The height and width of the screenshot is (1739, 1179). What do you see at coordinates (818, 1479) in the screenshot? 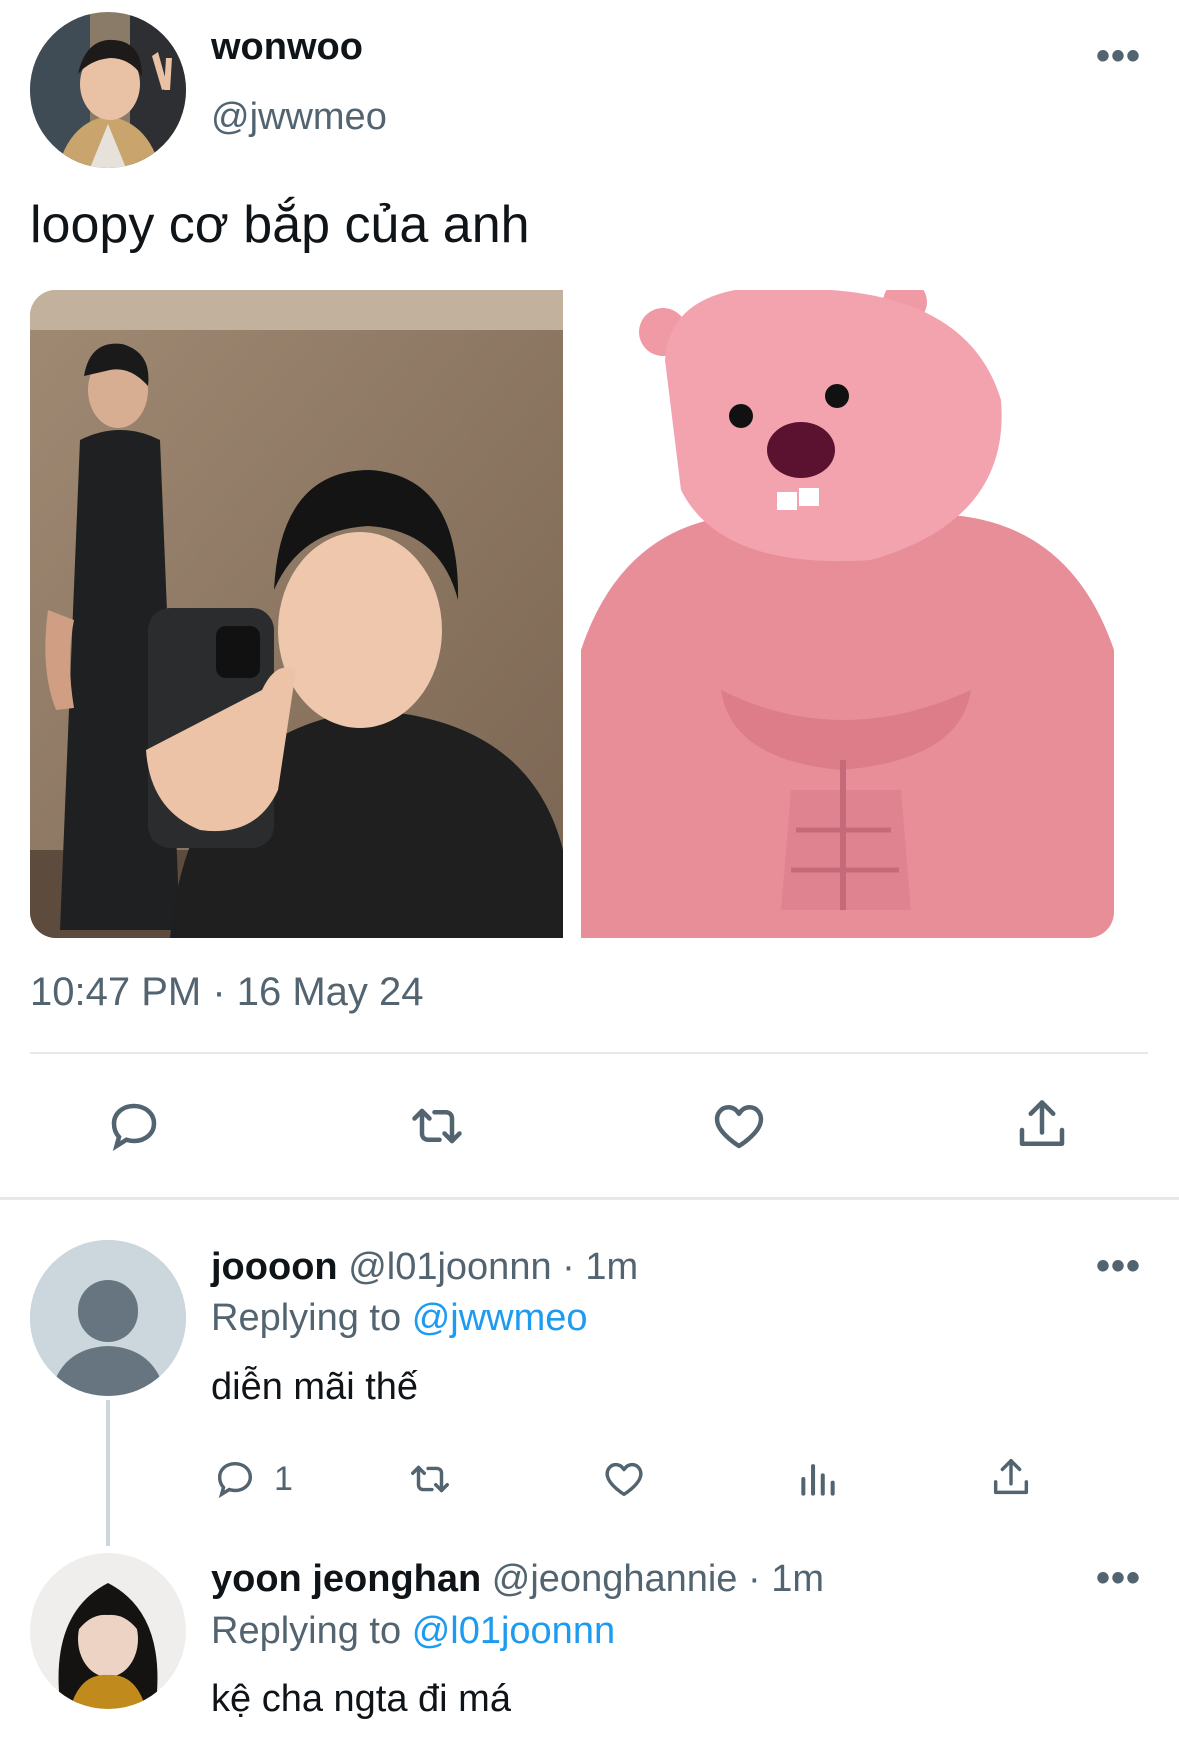
I see `reply-views-icon` at bounding box center [818, 1479].